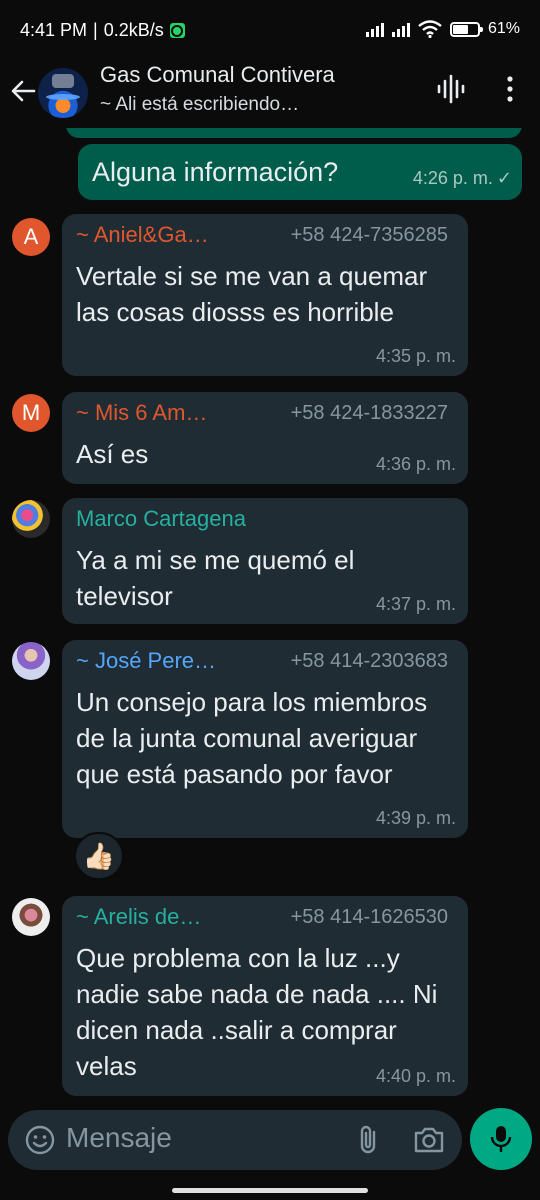  Describe the element at coordinates (40, 1140) in the screenshot. I see `emoji-icon` at that location.